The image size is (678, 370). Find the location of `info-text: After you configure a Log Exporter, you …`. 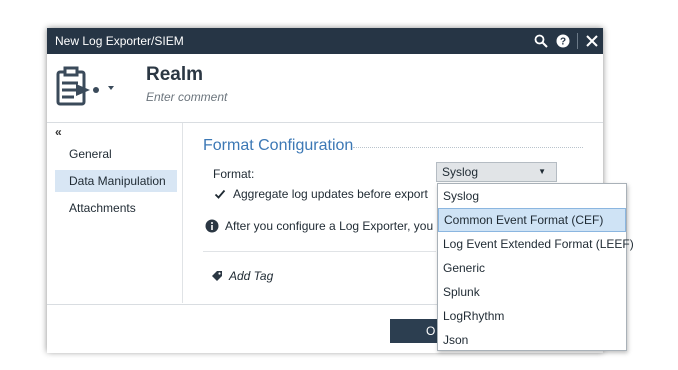

info-text: After you configure a Log Exporter, you … is located at coordinates (333, 226).